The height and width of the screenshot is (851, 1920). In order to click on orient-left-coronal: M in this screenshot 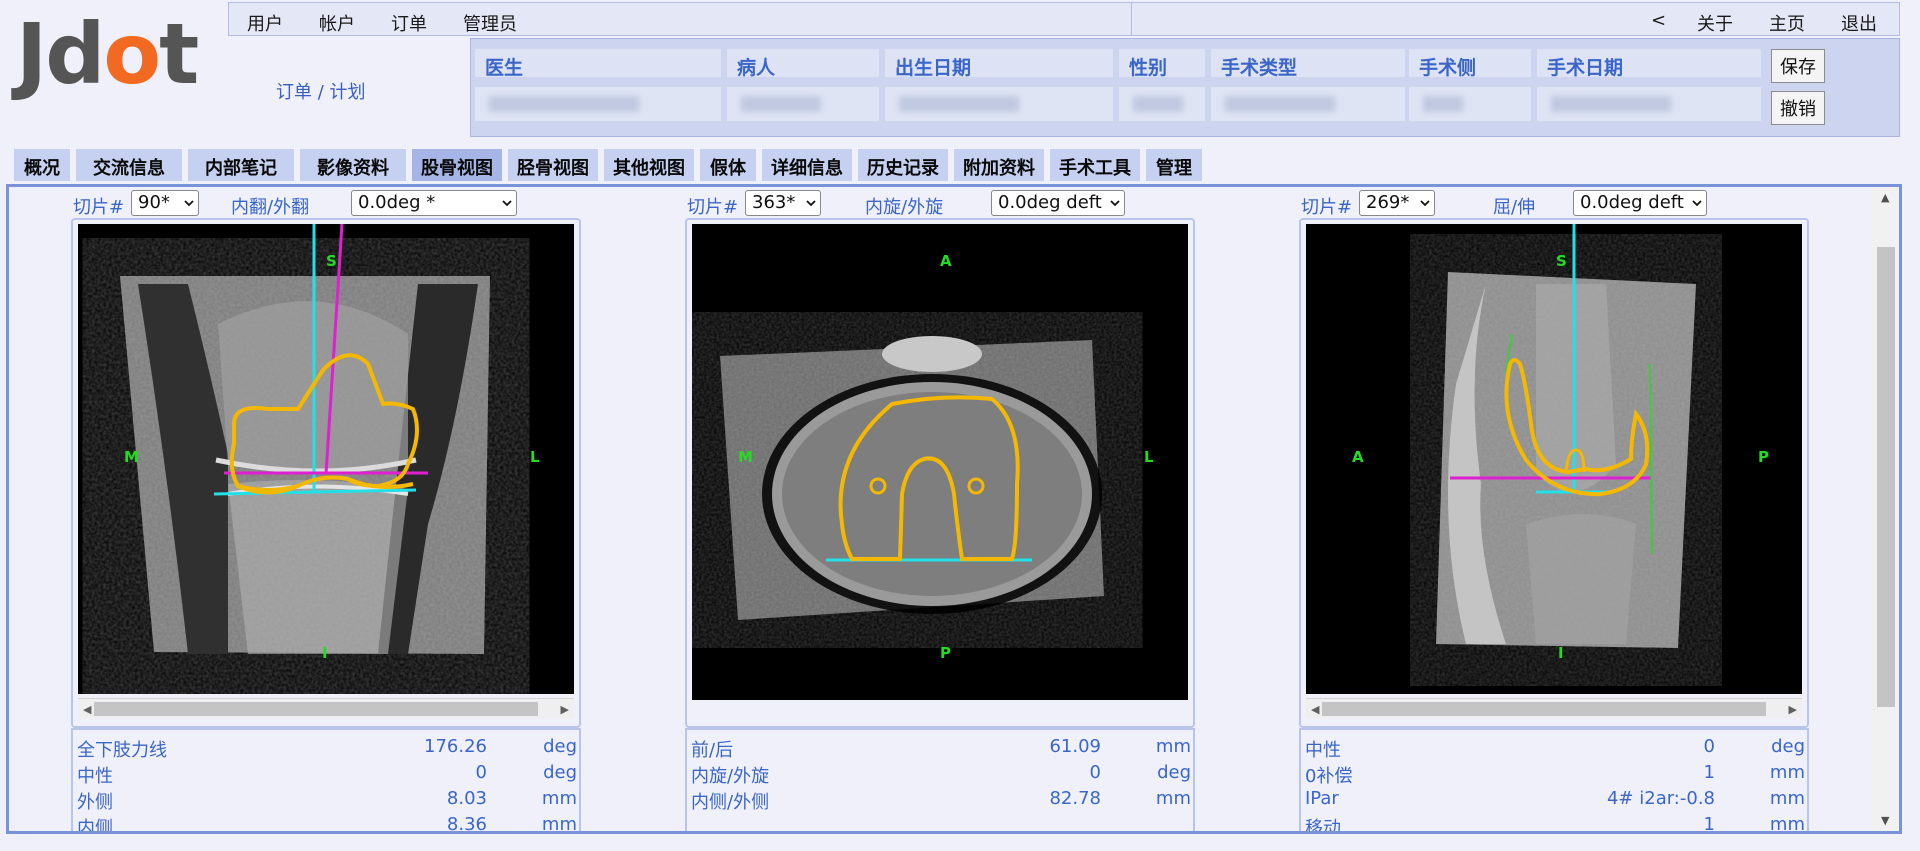, I will do `click(131, 457)`.